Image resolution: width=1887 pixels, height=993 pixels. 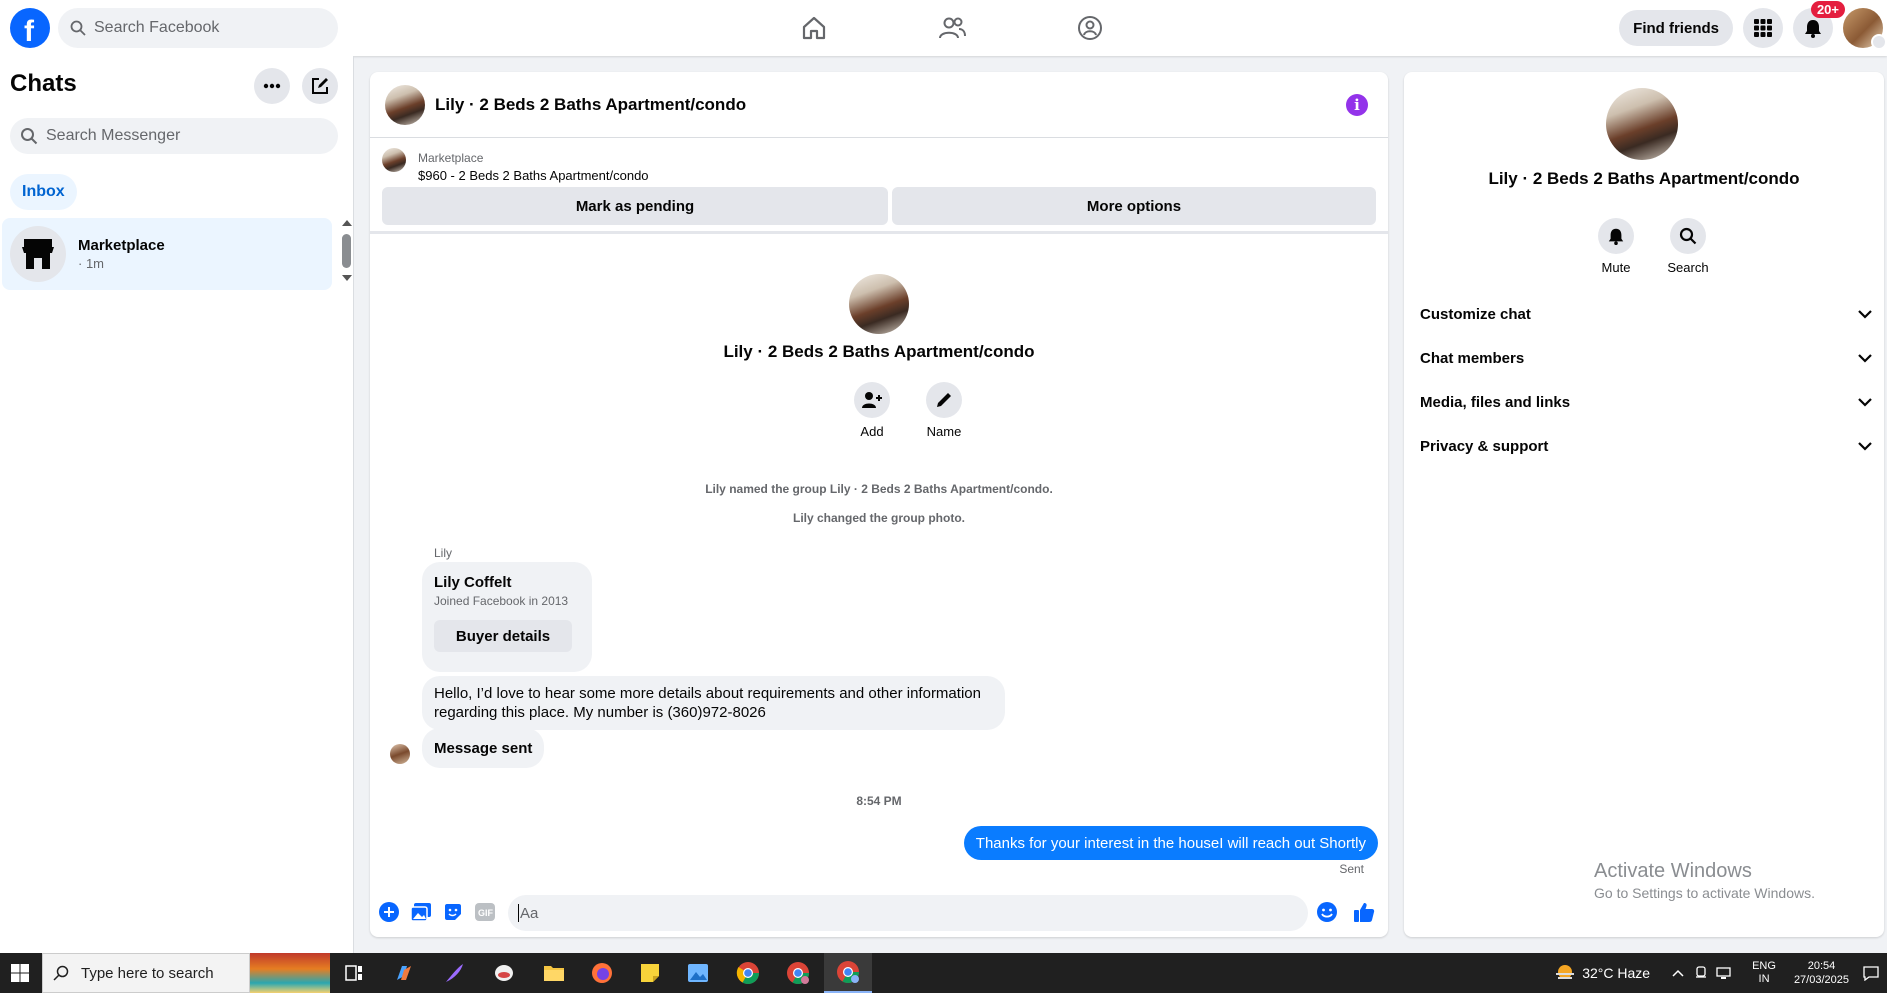 What do you see at coordinates (879, 304) in the screenshot?
I see `group-avatar-large` at bounding box center [879, 304].